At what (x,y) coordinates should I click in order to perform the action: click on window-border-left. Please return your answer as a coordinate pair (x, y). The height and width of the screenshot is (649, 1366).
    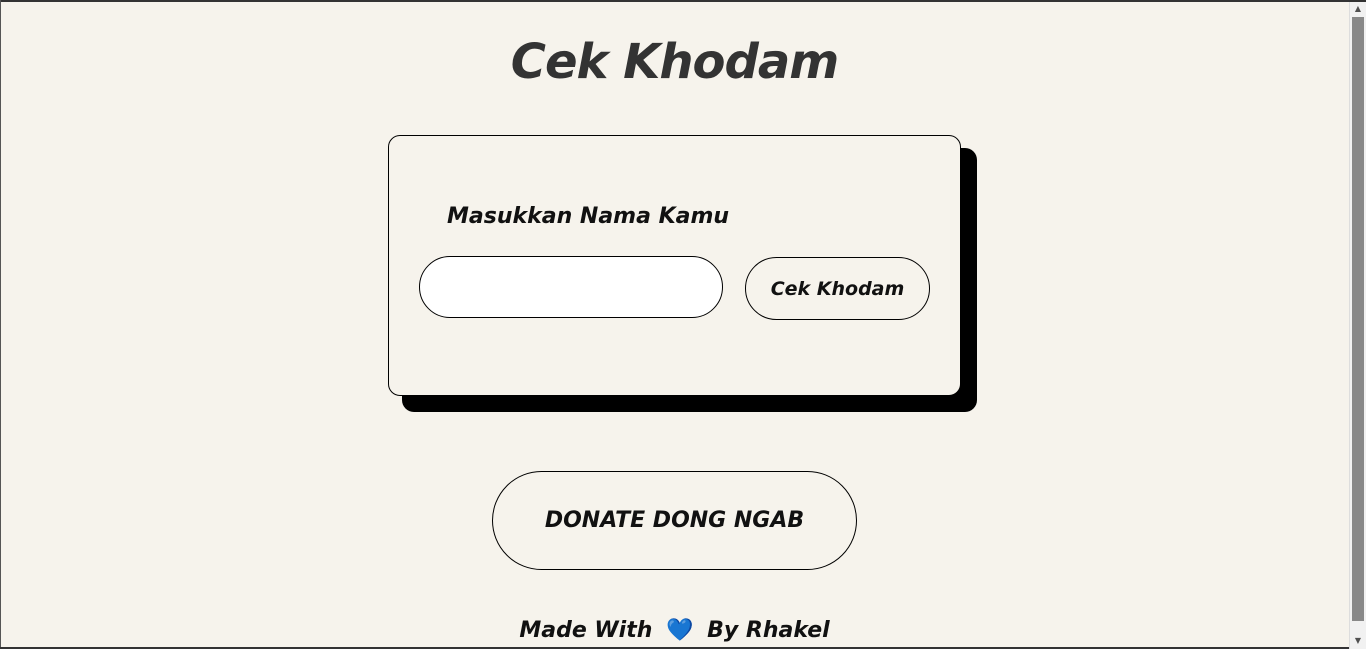
    Looking at the image, I should click on (0, 324).